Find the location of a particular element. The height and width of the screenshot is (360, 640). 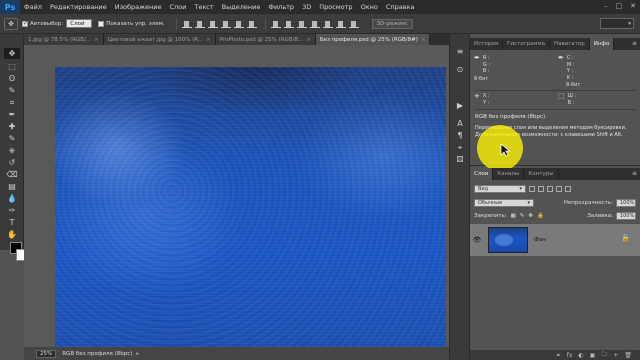

tab-paths: Контуры is located at coordinates (541, 174).